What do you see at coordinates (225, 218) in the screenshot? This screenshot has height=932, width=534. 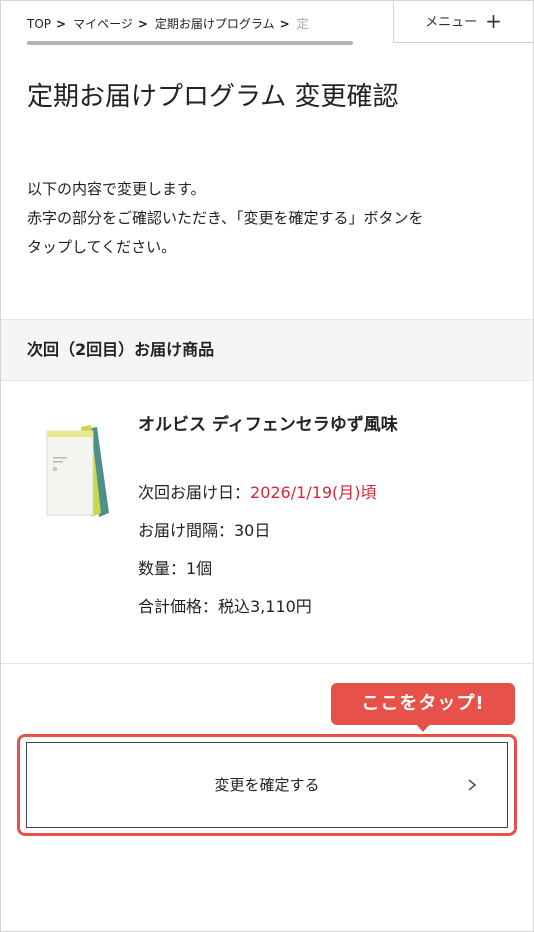 I see `intro-line: 赤字の部分をご確認いただき、「変更を確定する」ボタンを` at bounding box center [225, 218].